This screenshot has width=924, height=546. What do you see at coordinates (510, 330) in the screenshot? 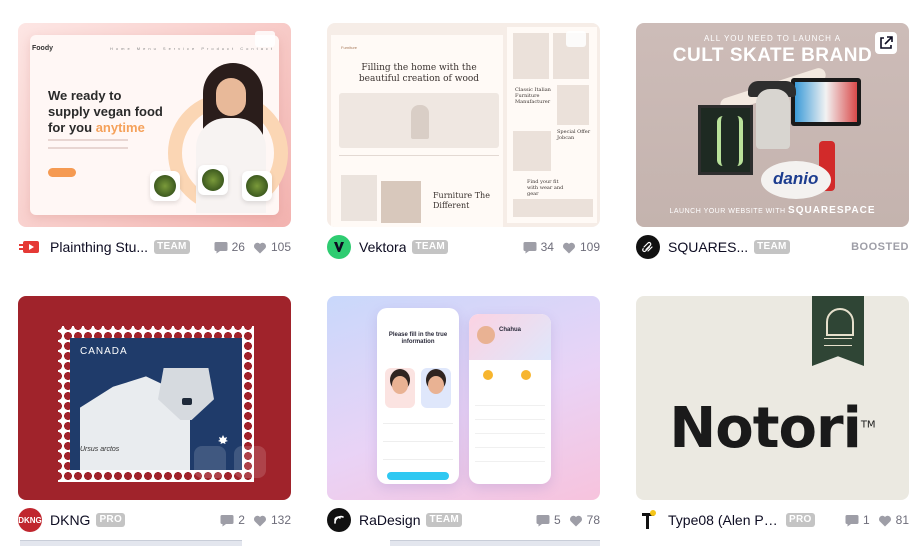
I see `profile-name: Chahua` at bounding box center [510, 330].